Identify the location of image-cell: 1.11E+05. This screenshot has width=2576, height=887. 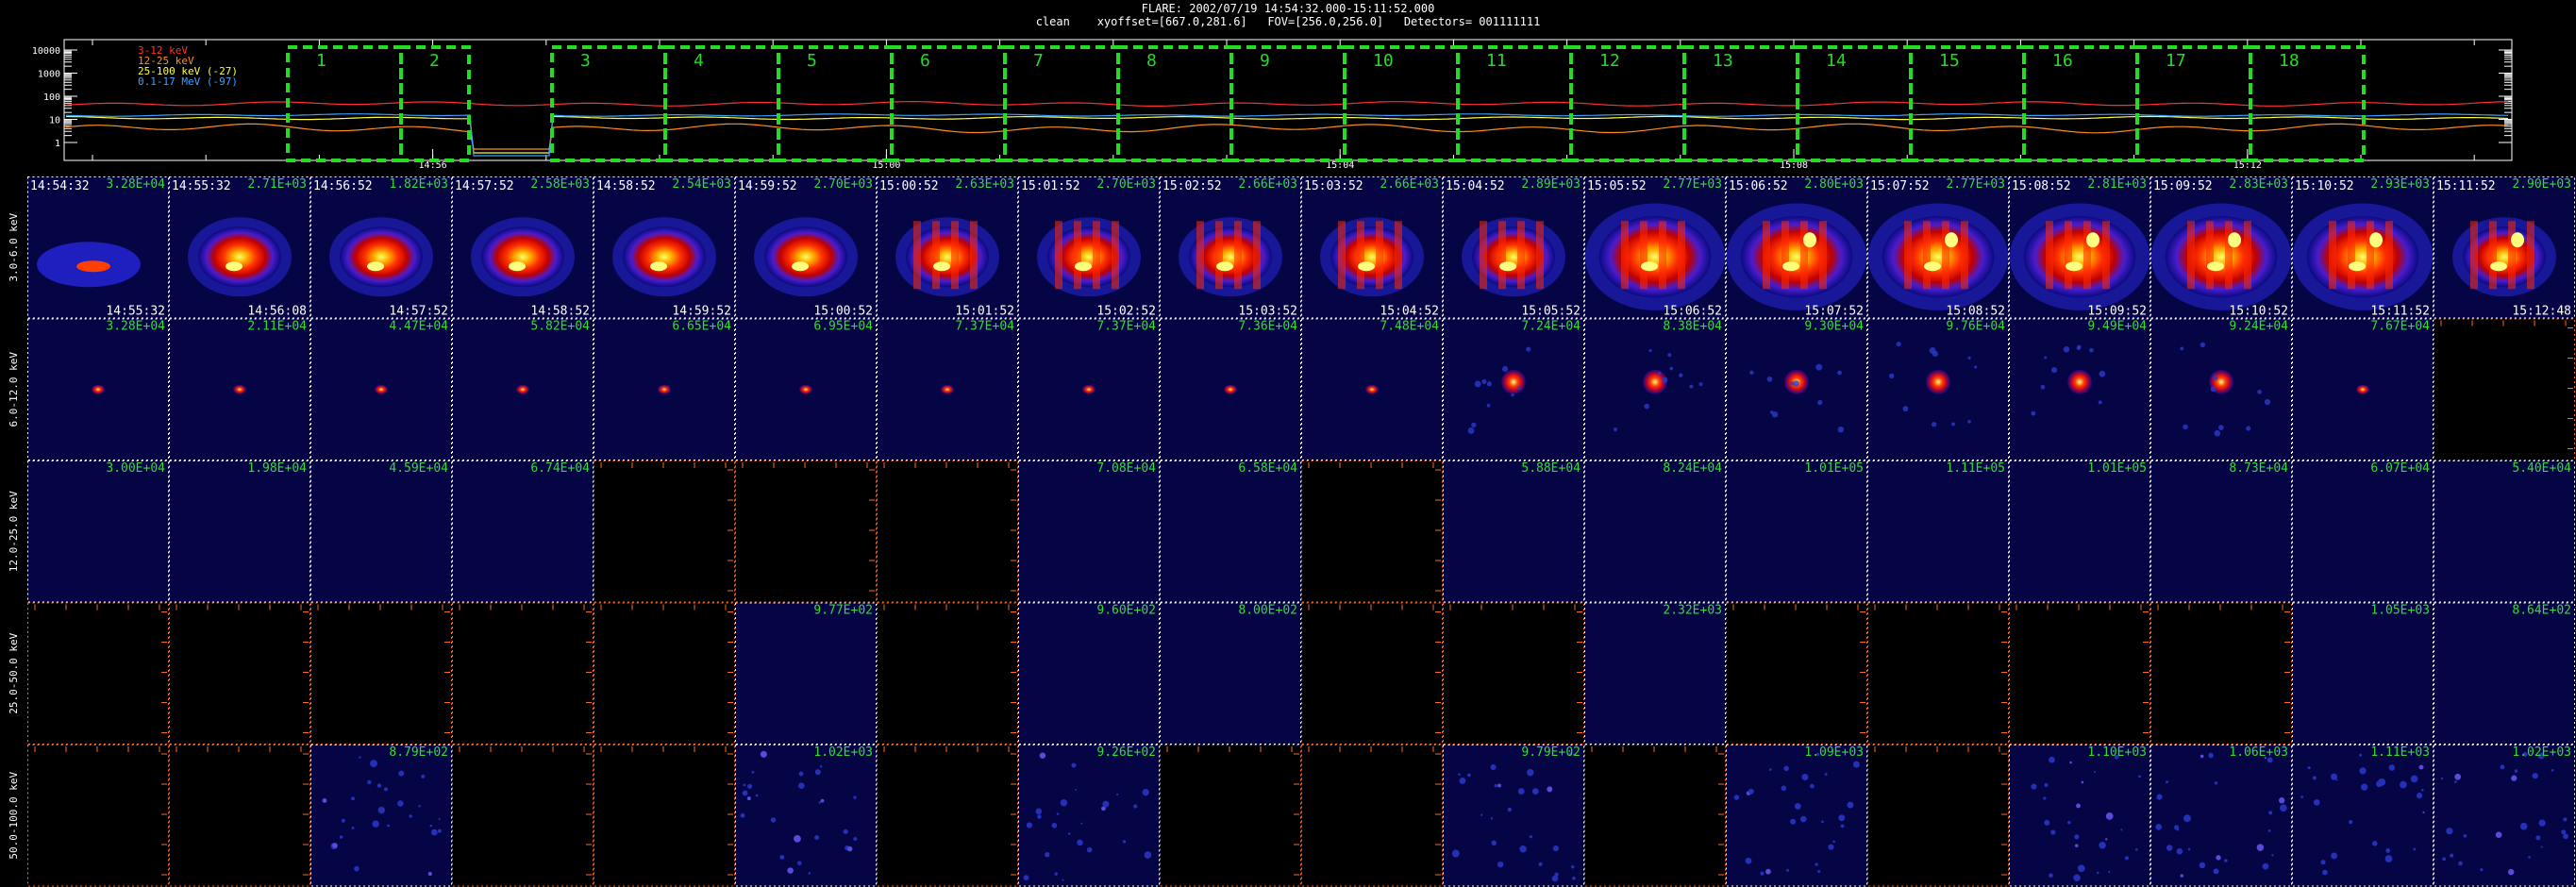
(1938, 531).